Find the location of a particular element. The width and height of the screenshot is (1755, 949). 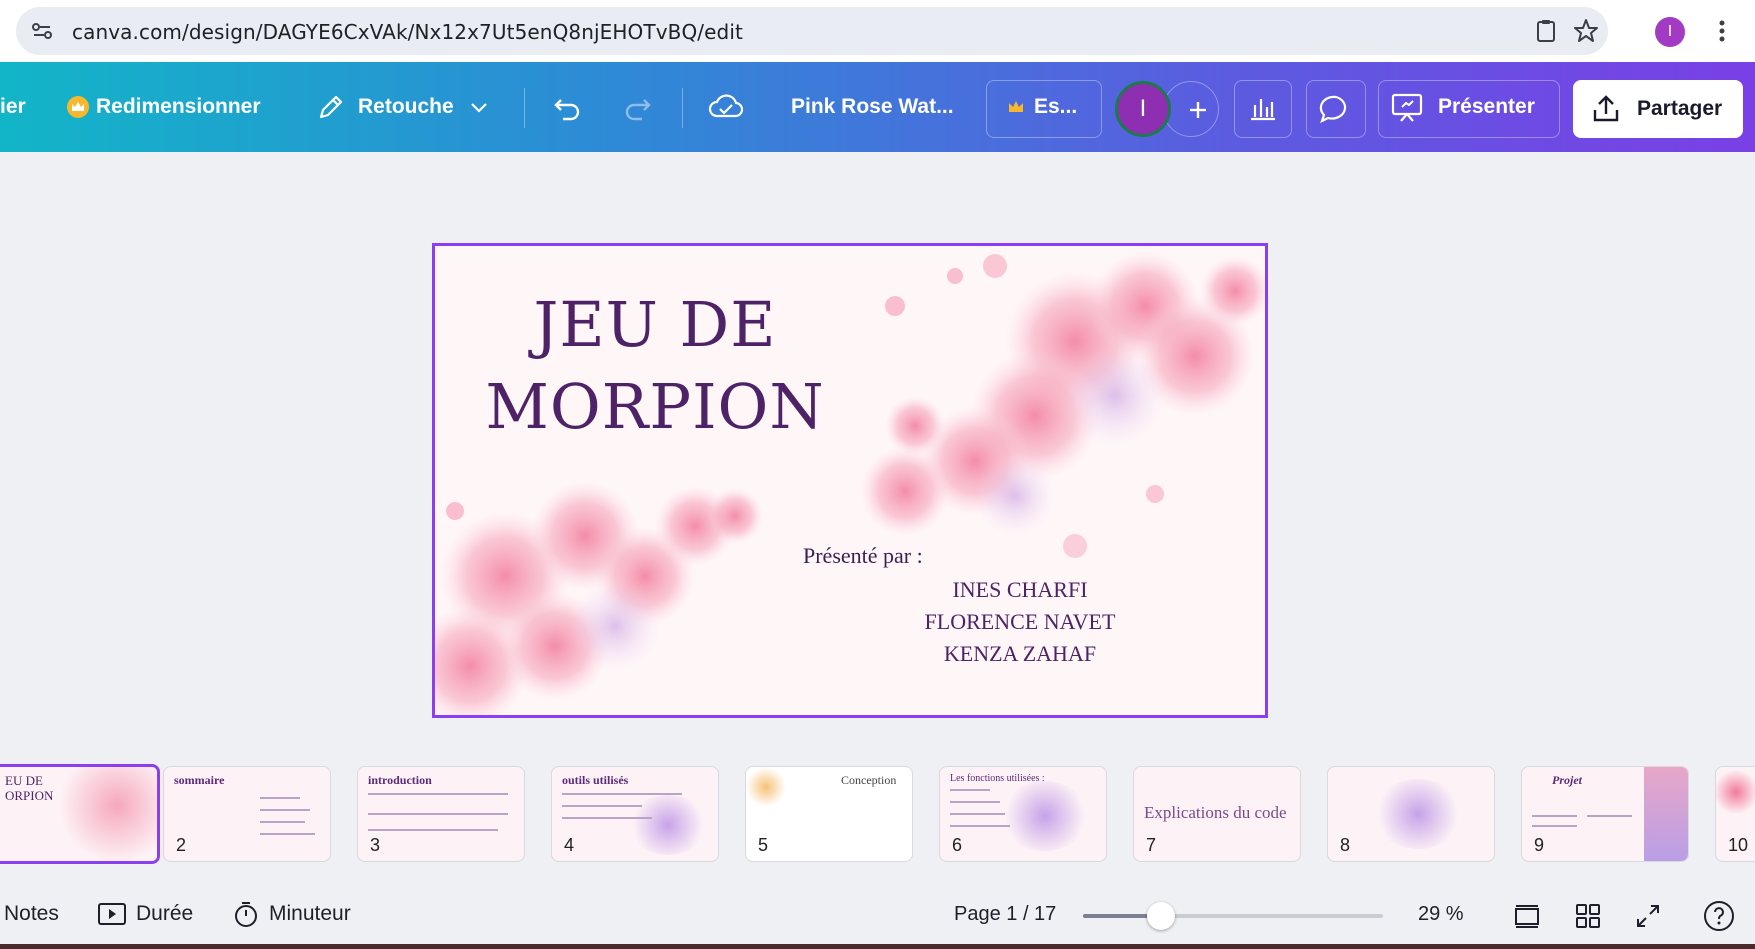

zoom-level-label: 29 % is located at coordinates (1441, 913).